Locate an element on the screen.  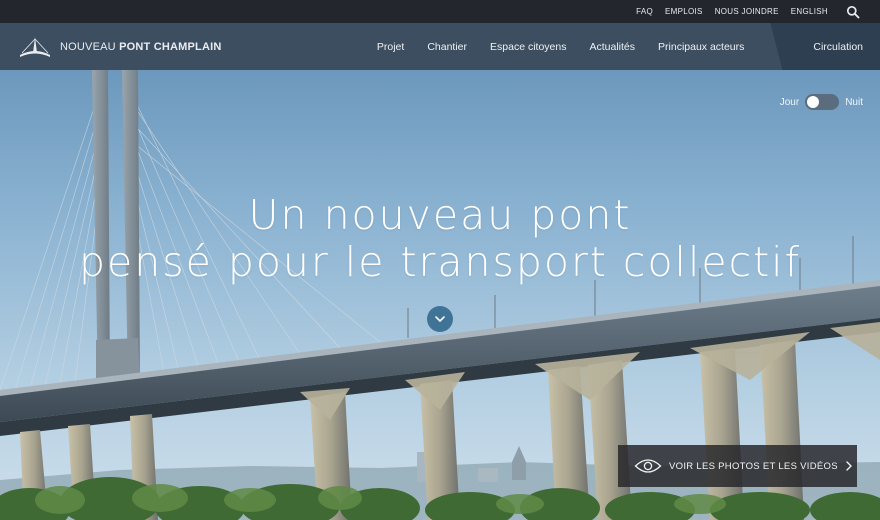
scroll-down-button is located at coordinates (440, 319).